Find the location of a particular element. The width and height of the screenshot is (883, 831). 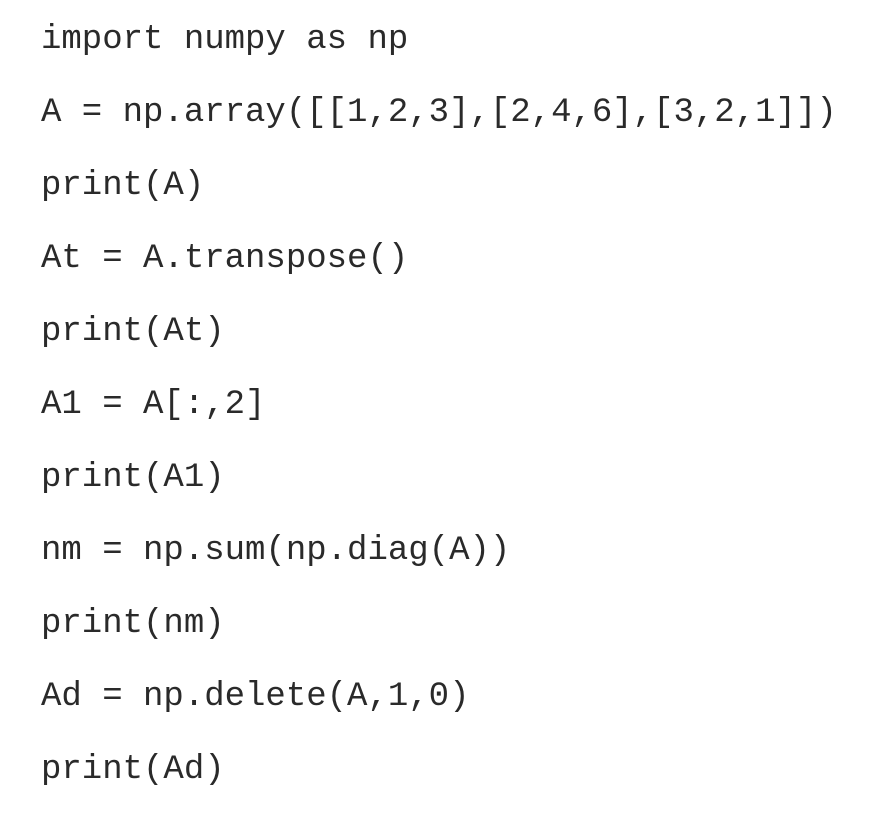

code-line-print-nm: print(nm) is located at coordinates (133, 624).